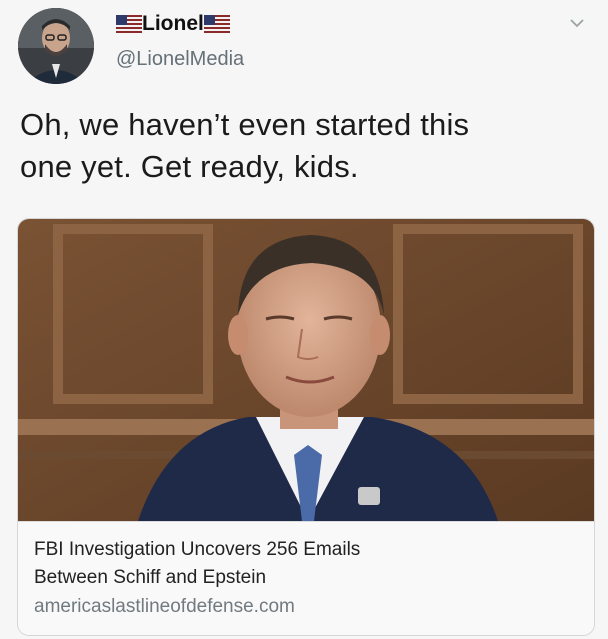  I want to click on user-names: Lionel @LionelMedia, so click(180, 41).